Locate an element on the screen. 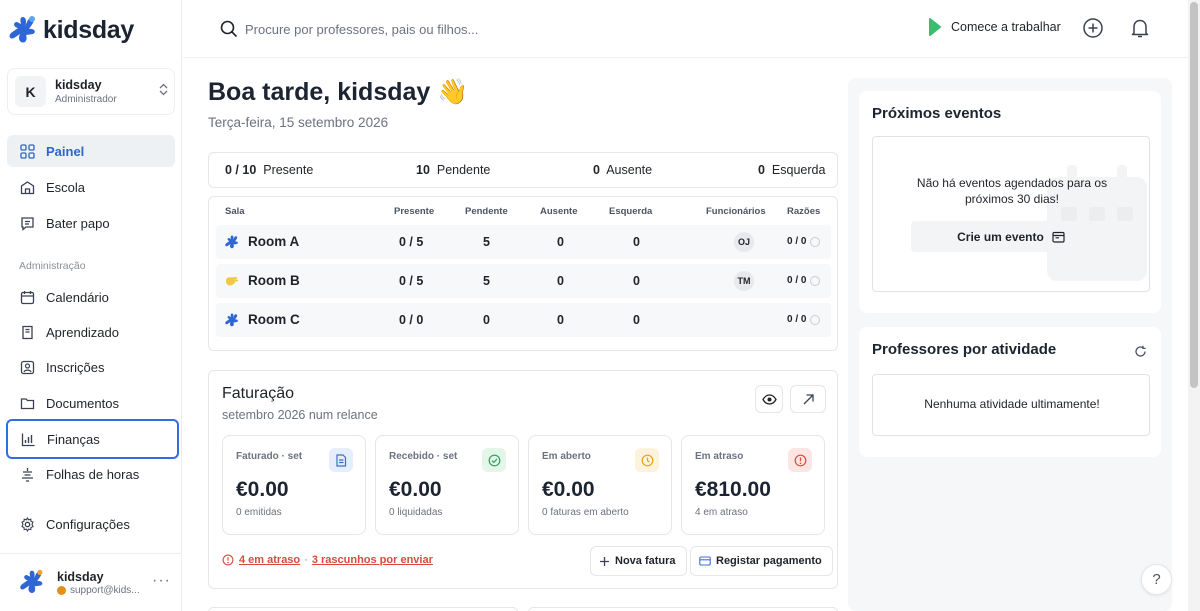  room-name: Room B is located at coordinates (274, 280).